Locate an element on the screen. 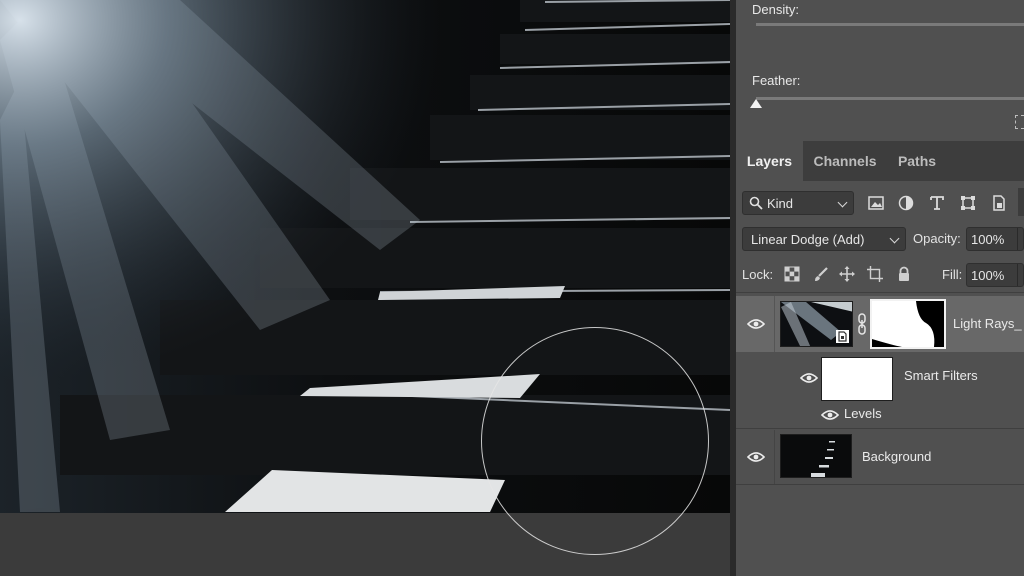  filter-name: Levels is located at coordinates (863, 413).